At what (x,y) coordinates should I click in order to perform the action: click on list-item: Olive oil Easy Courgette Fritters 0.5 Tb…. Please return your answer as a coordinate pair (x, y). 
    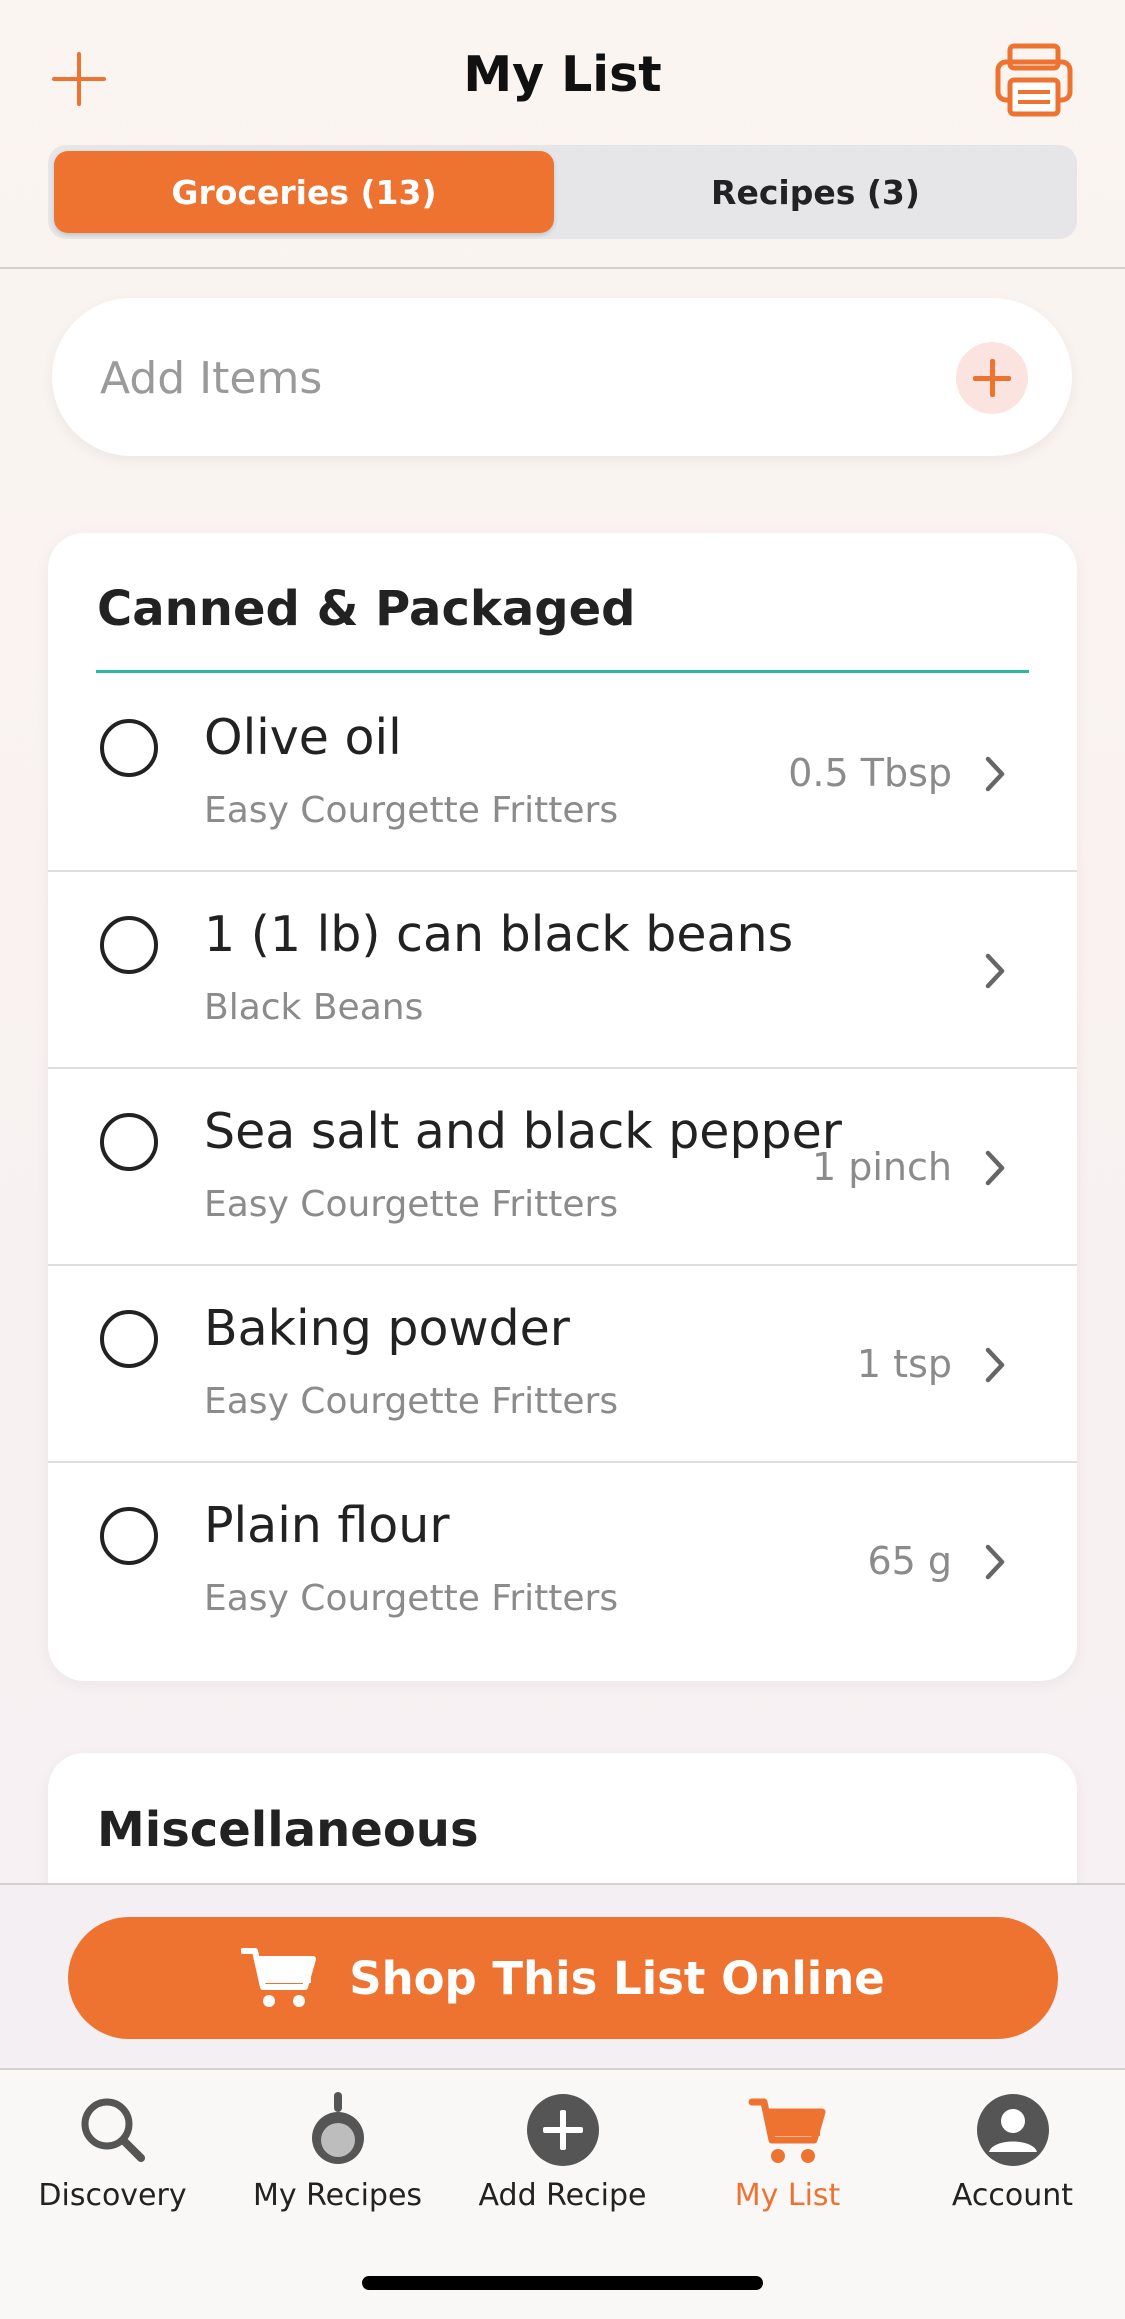
    Looking at the image, I should click on (562, 772).